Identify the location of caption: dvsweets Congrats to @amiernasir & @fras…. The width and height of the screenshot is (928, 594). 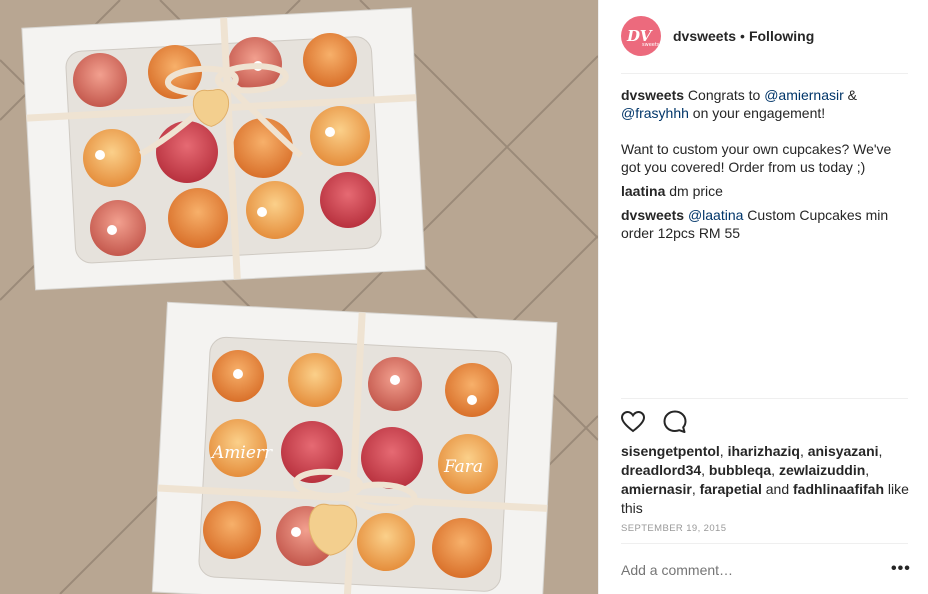
(766, 131).